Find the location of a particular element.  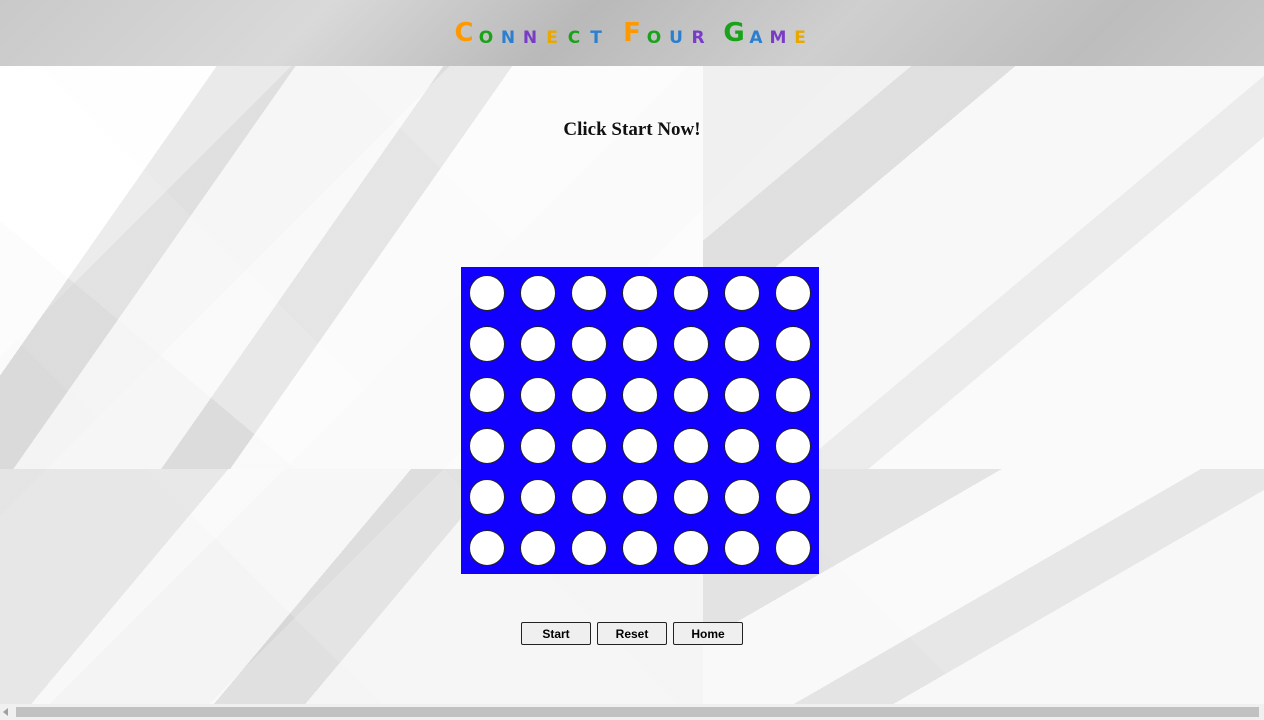

title-letter: G is located at coordinates (734, 33).